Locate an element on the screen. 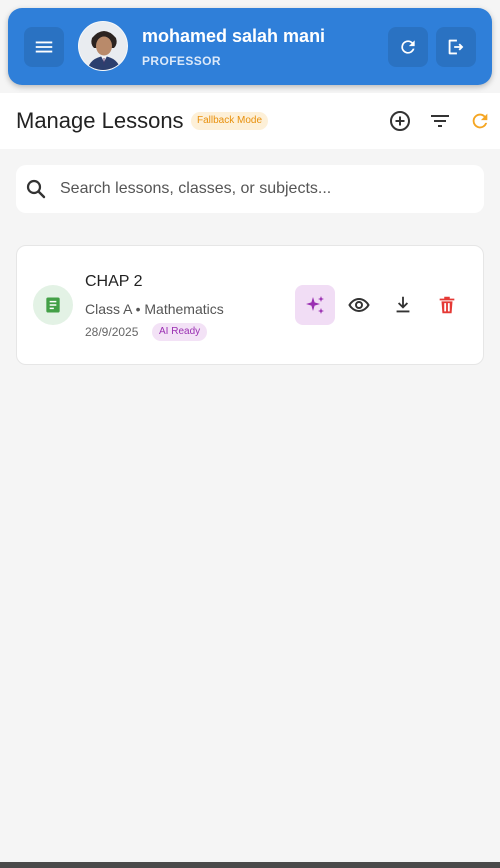  download-icon is located at coordinates (403, 304).